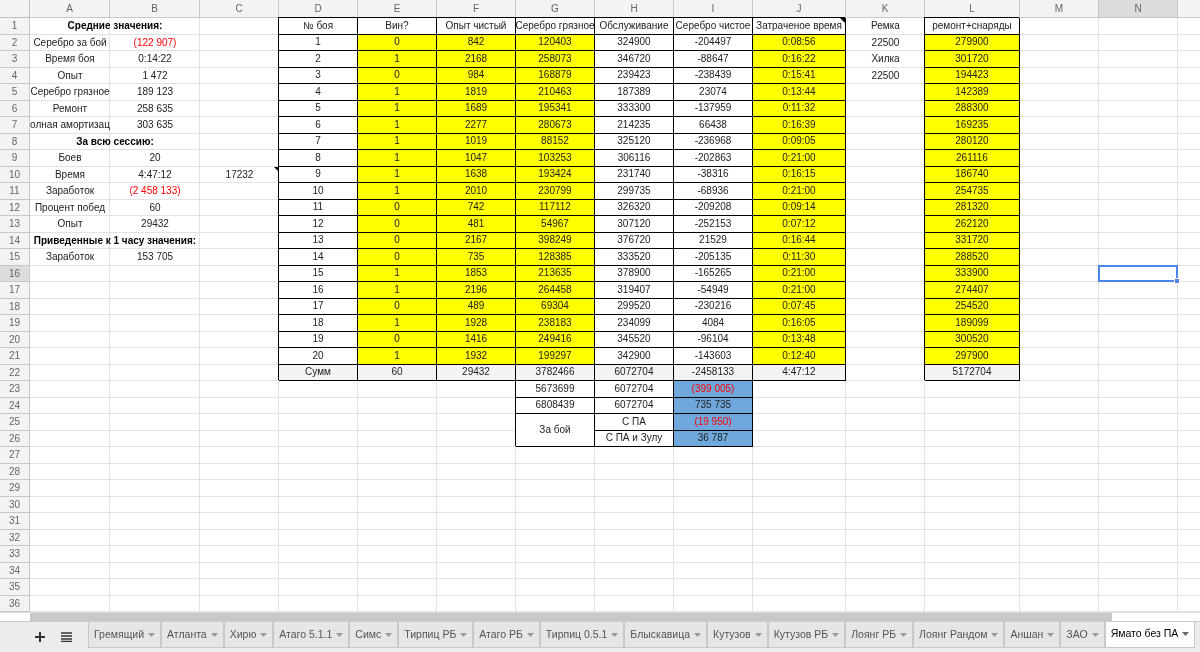 This screenshot has height=652, width=1200. I want to click on sheet-tab: ЗАО, so click(1082, 635).